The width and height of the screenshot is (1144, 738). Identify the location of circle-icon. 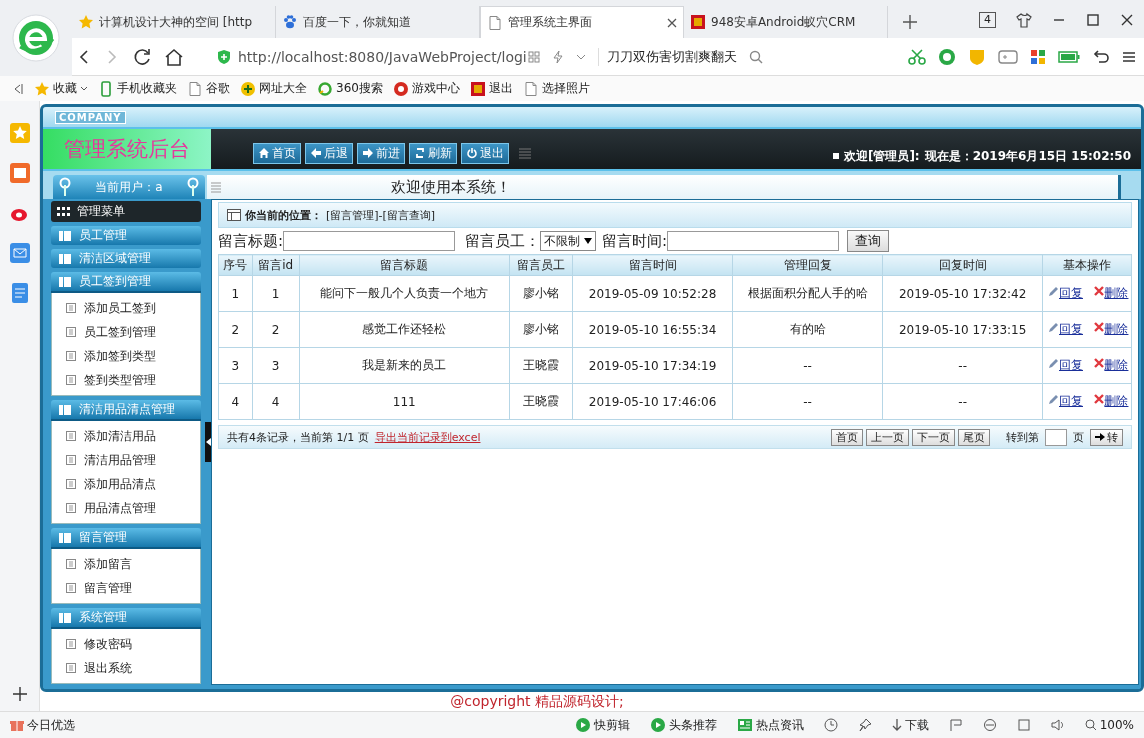
(947, 56).